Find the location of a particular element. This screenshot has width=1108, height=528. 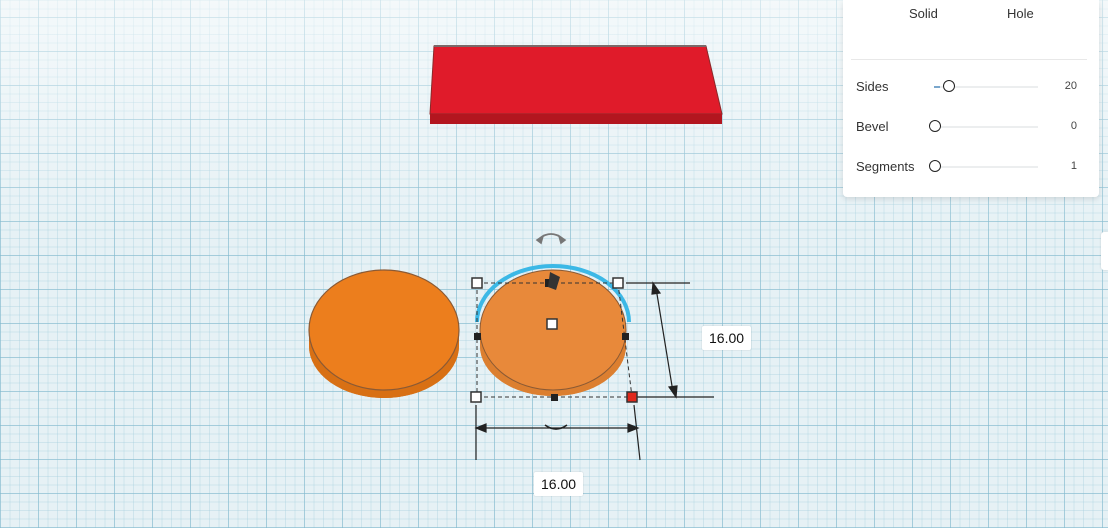

height-dimension-label: 16.00 is located at coordinates (727, 338).